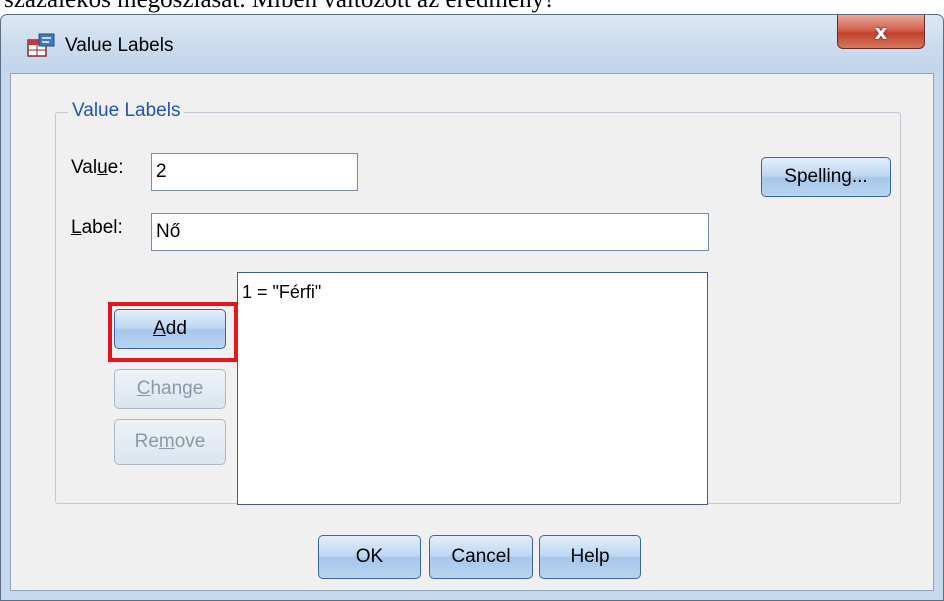  What do you see at coordinates (481, 557) in the screenshot?
I see `cancel-button: Cancel` at bounding box center [481, 557].